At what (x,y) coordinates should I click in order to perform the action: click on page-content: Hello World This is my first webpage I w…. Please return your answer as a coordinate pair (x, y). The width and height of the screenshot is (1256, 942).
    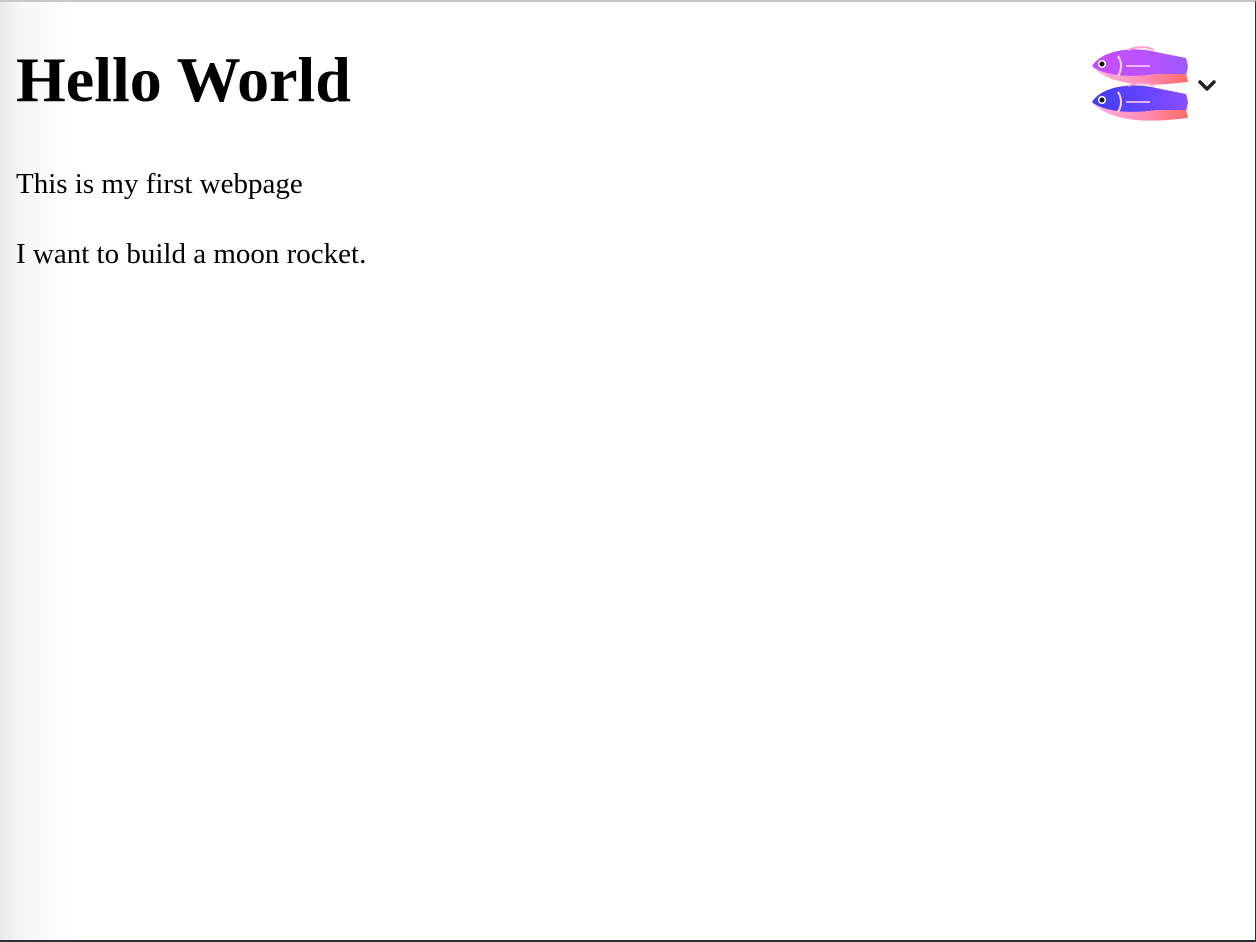
    Looking at the image, I should click on (191, 156).